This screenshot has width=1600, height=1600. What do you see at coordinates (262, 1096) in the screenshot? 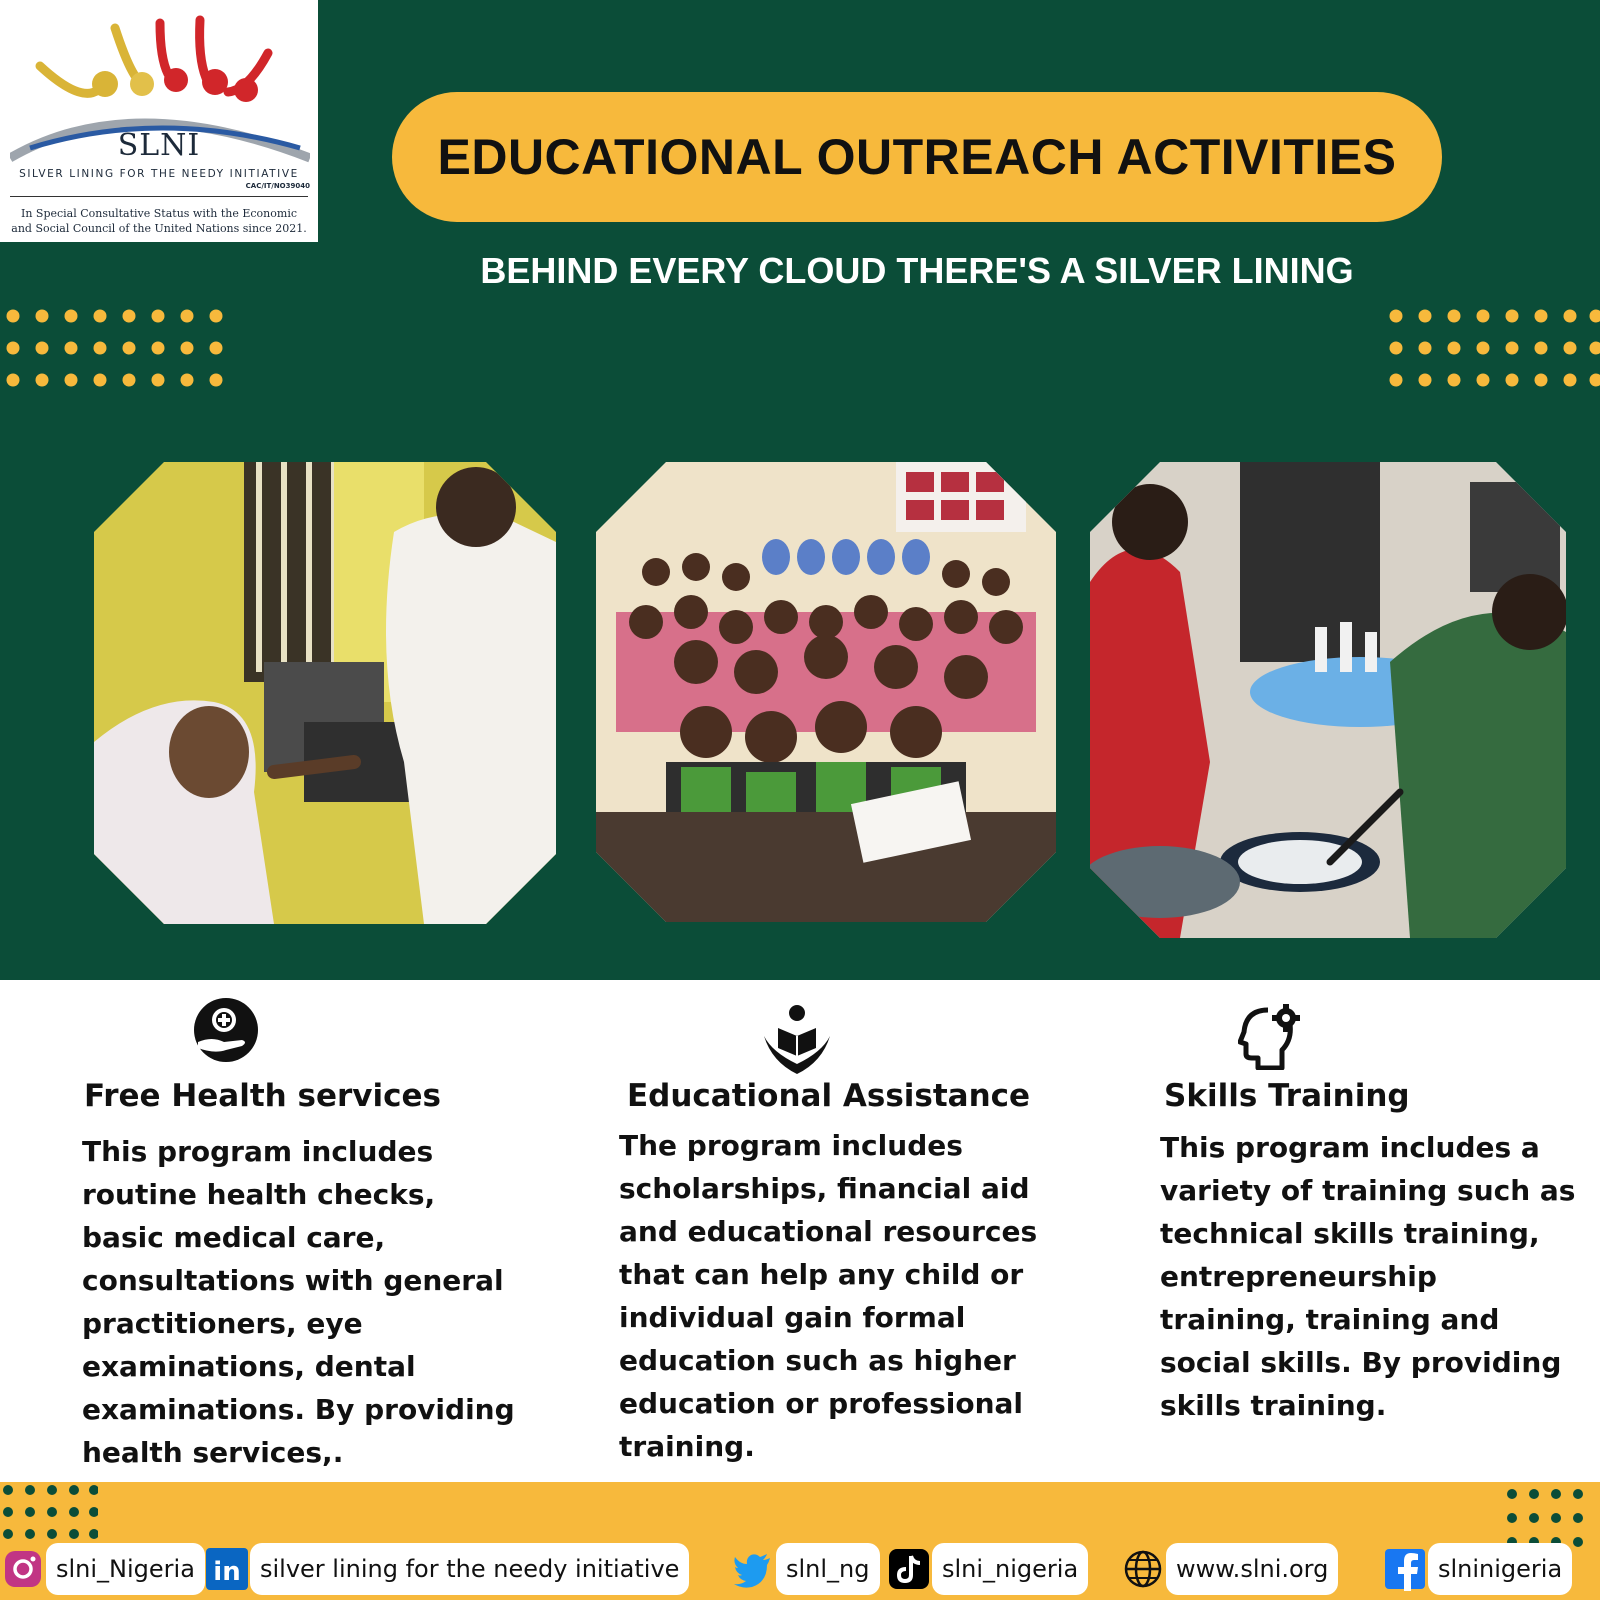
I see `feature-title-health: Free Health services` at bounding box center [262, 1096].